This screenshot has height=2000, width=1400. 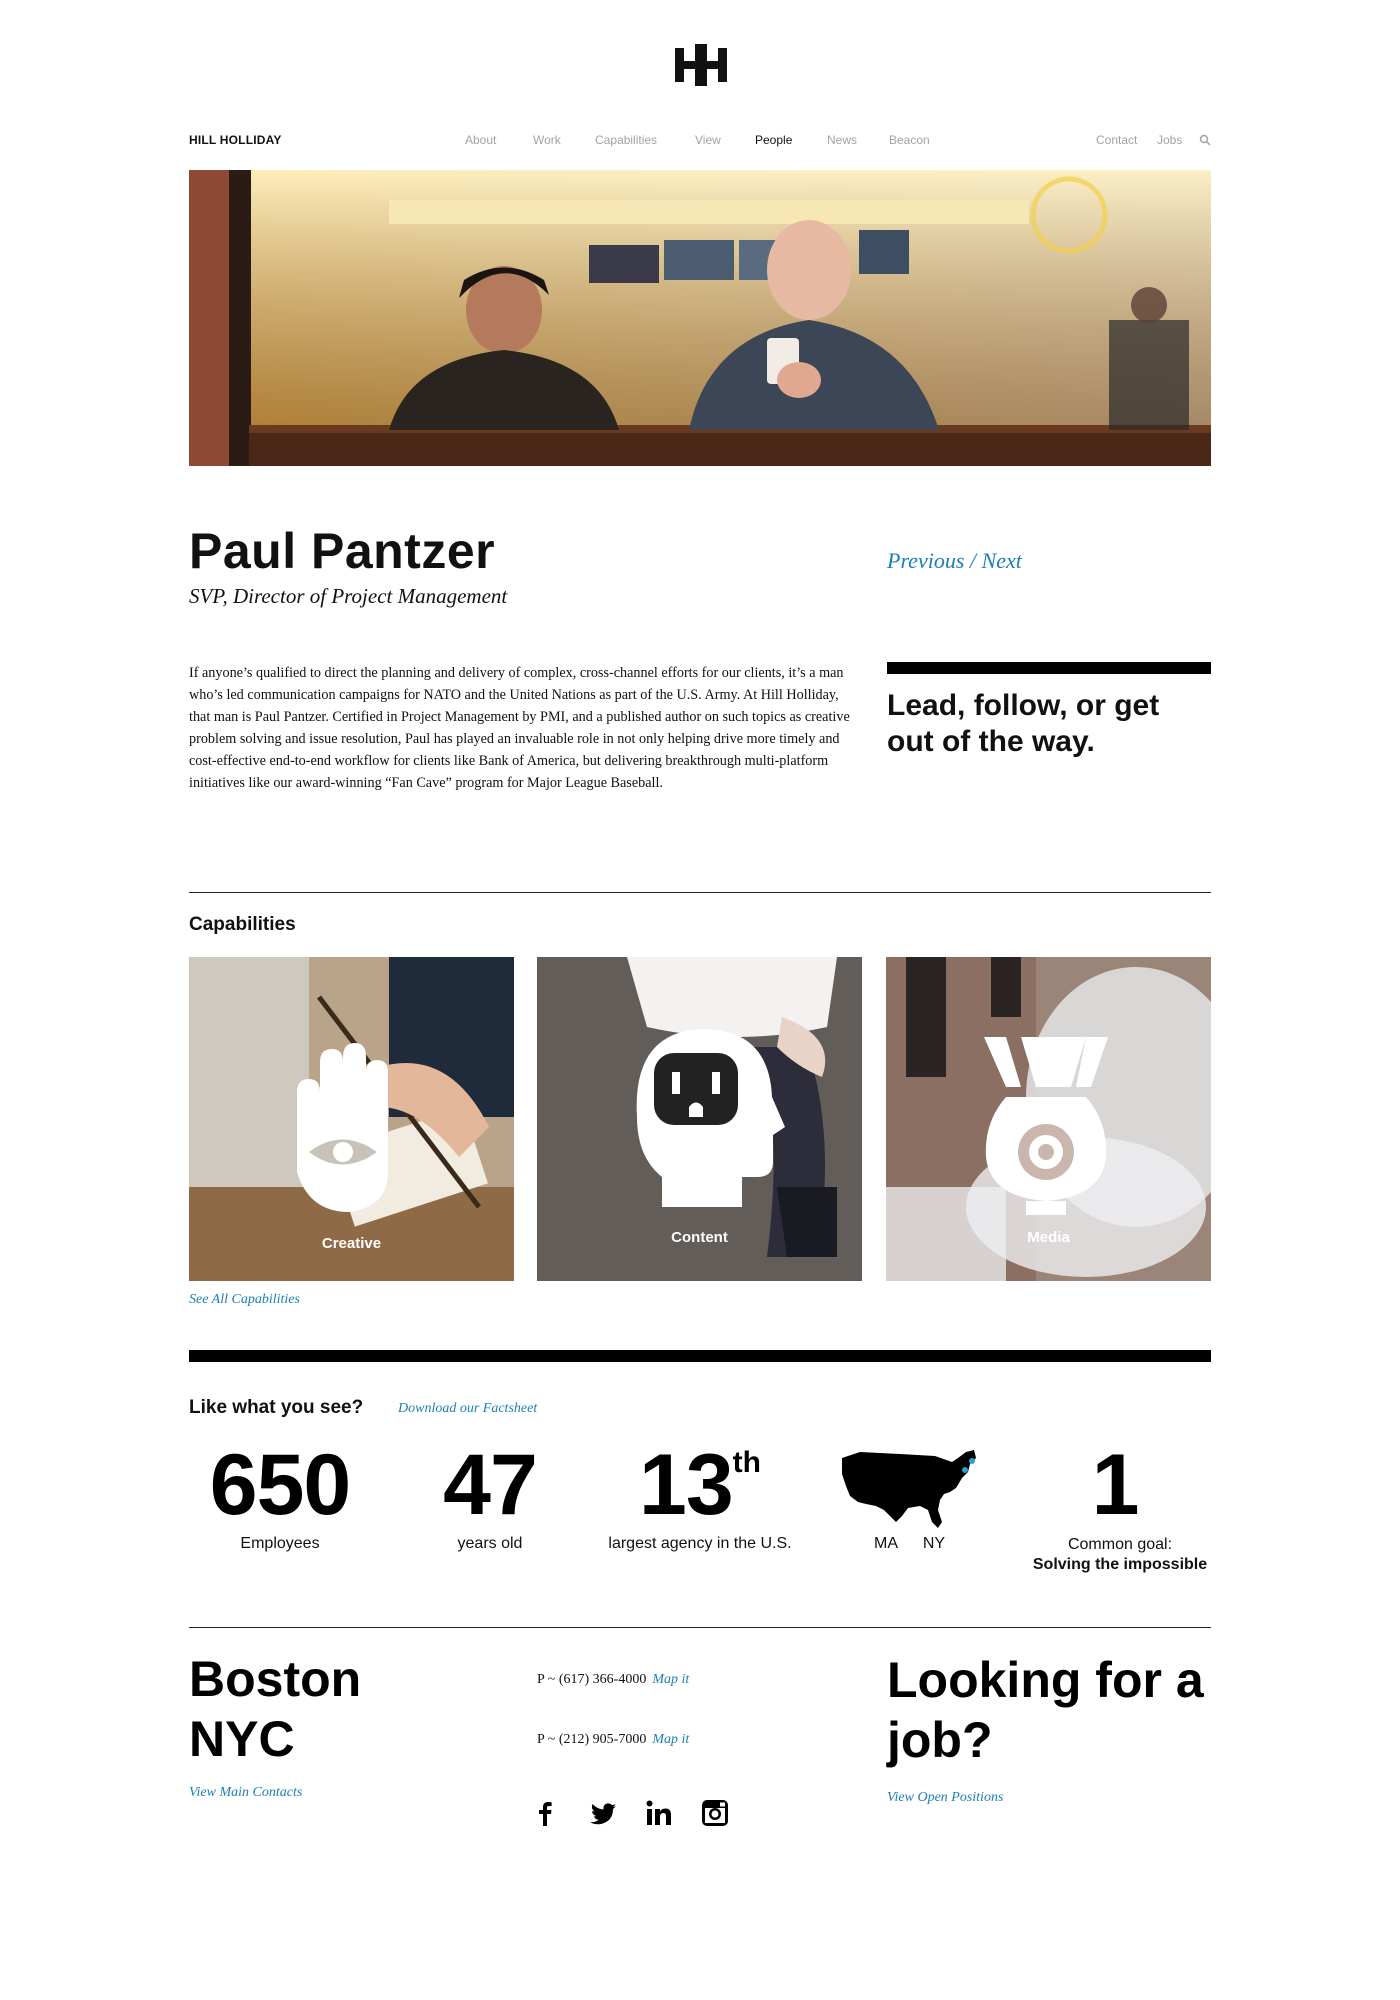 I want to click on nav-people: People, so click(x=773, y=140).